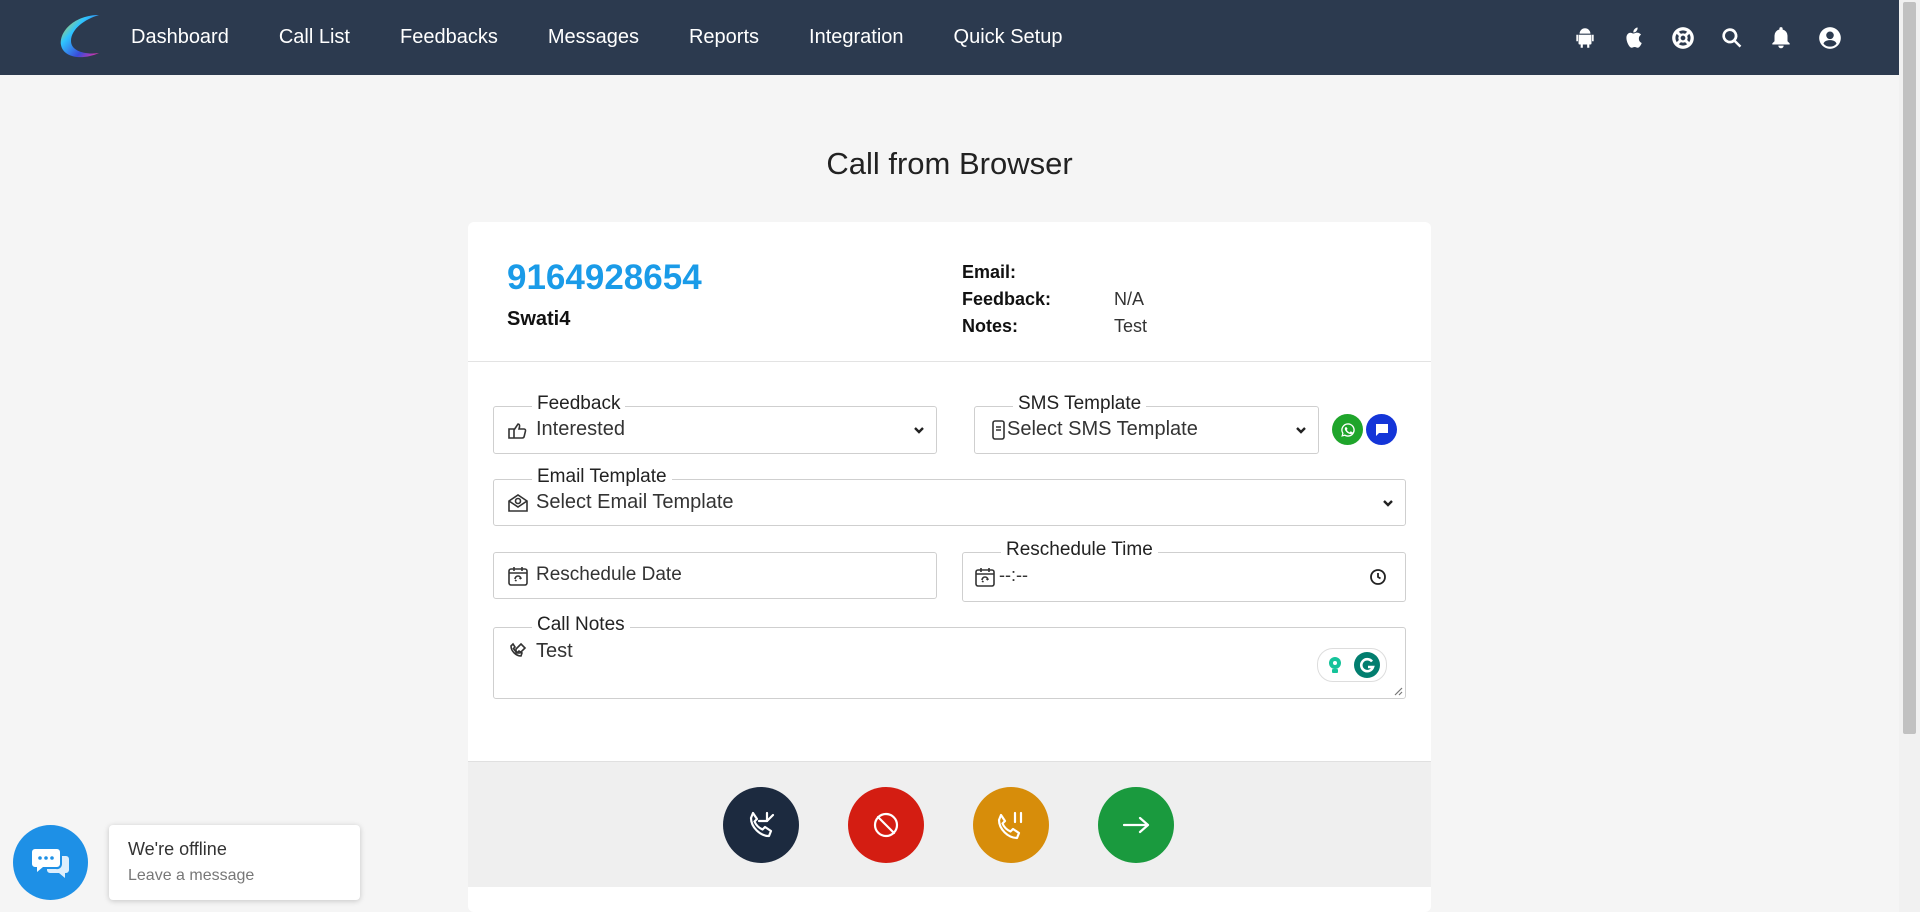 The image size is (1920, 912). What do you see at coordinates (82, 36) in the screenshot?
I see `app-logo` at bounding box center [82, 36].